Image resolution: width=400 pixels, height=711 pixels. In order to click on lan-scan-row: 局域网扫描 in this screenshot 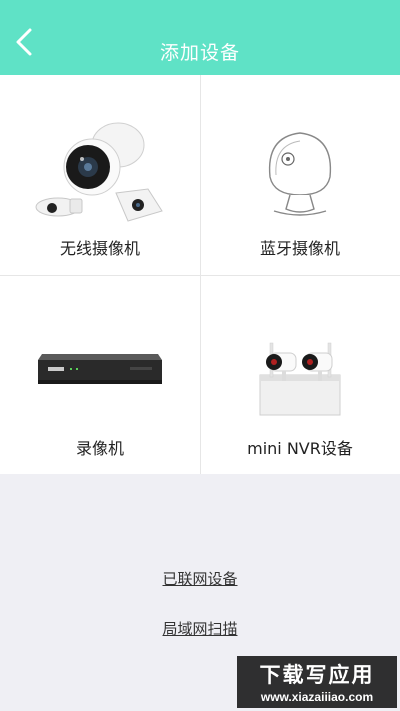, I will do `click(200, 628)`.